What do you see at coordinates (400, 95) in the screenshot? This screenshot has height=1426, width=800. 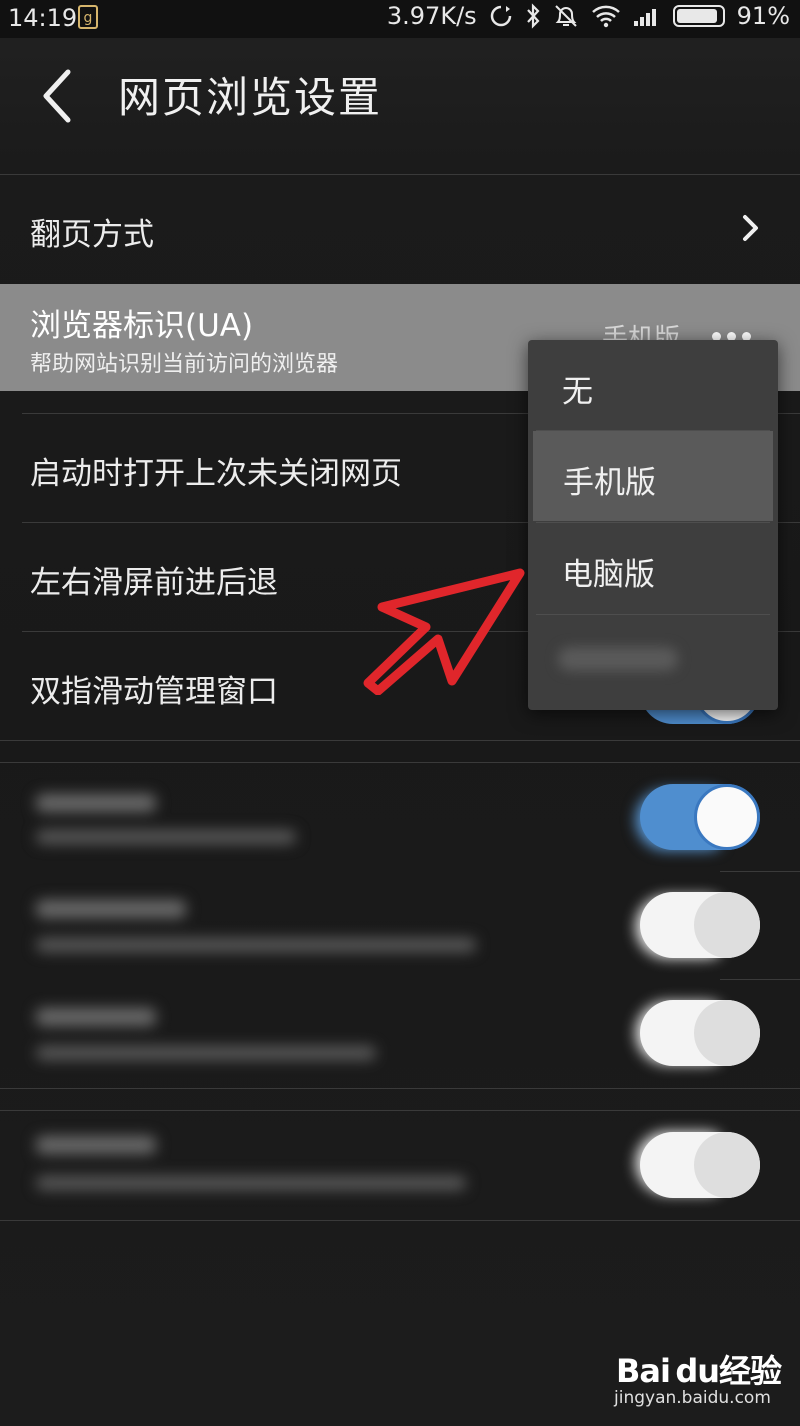 I see `header: 网页浏览设置` at bounding box center [400, 95].